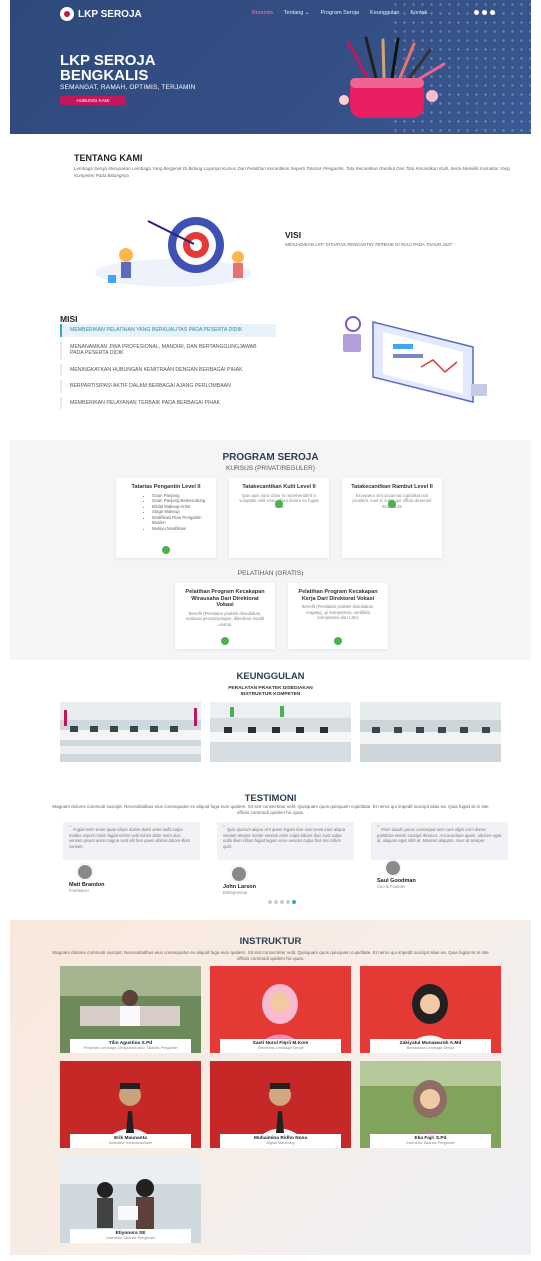 Image resolution: width=541 pixels, height=1261 pixels. What do you see at coordinates (270, 941) in the screenshot?
I see `instructor-title: INSTRUKTUR` at bounding box center [270, 941].